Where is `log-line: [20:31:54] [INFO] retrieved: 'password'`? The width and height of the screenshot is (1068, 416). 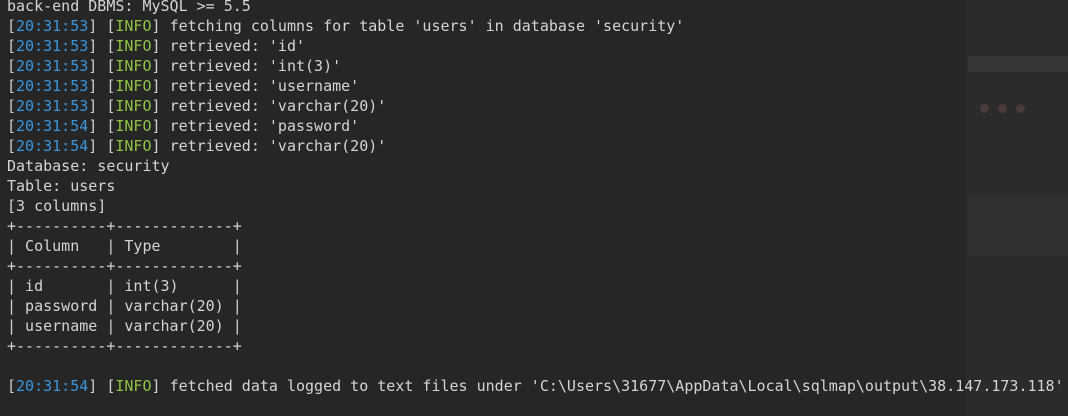
log-line: [20:31:54] [INFO] retrieved: 'password' is located at coordinates (535, 126).